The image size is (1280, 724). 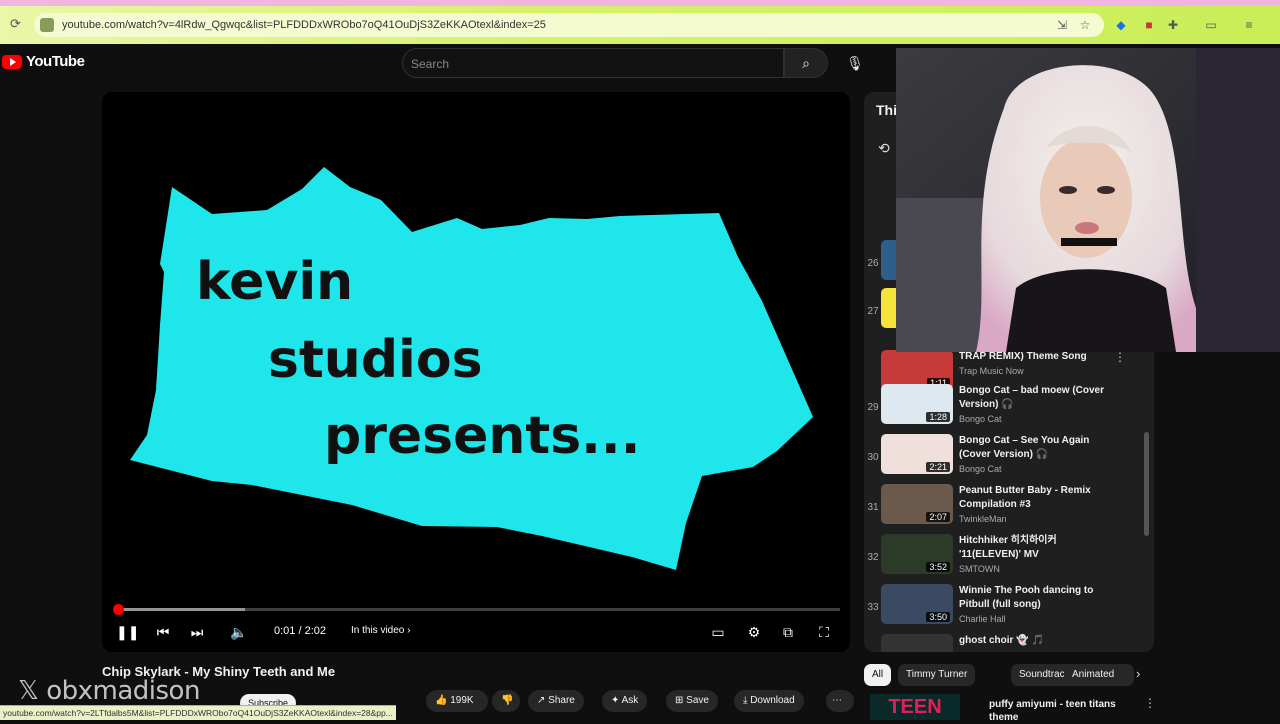 What do you see at coordinates (630, 700) in the screenshot?
I see `ask-label: Ask` at bounding box center [630, 700].